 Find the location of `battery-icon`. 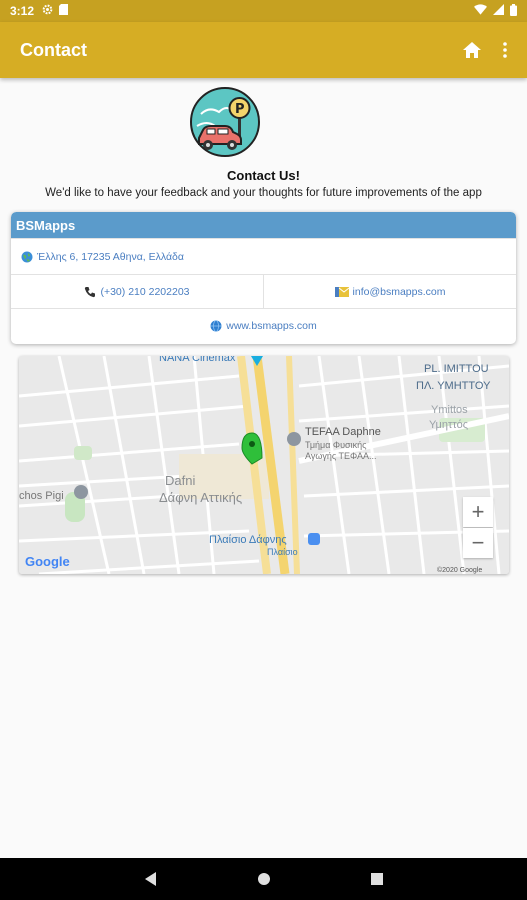

battery-icon is located at coordinates (513, 11).